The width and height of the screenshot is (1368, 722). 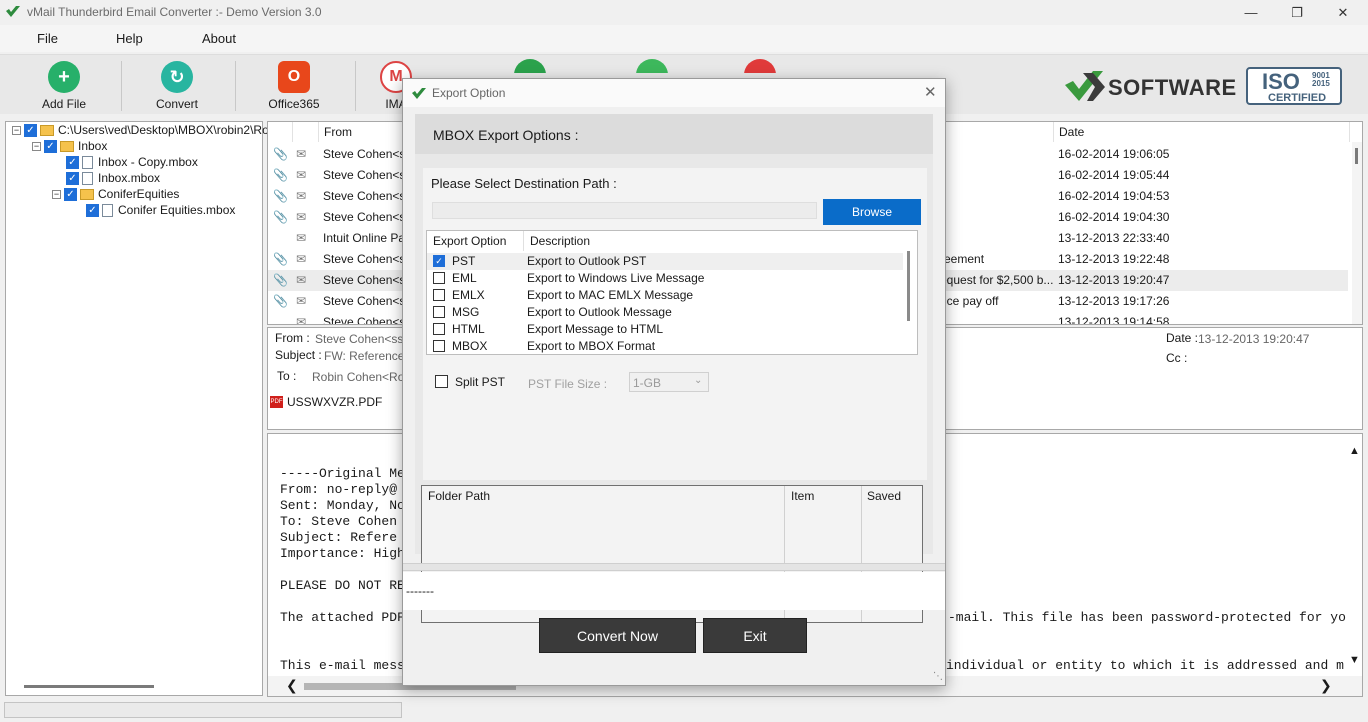 I want to click on iso-badge: ISO 9001 2015 CERTIFIED, so click(x=1294, y=86).